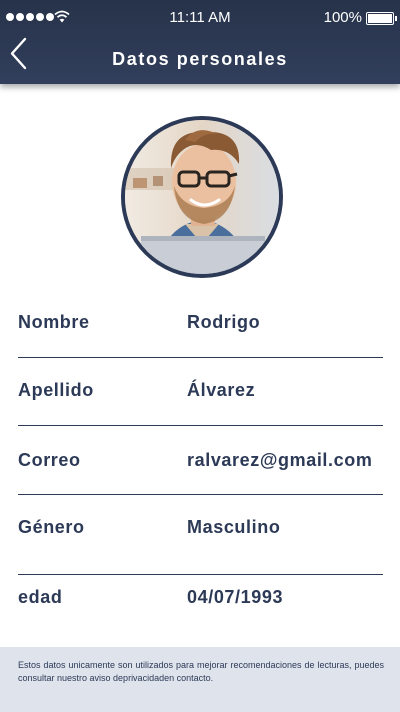 This screenshot has height=712, width=400. I want to click on avatar, so click(202, 197).